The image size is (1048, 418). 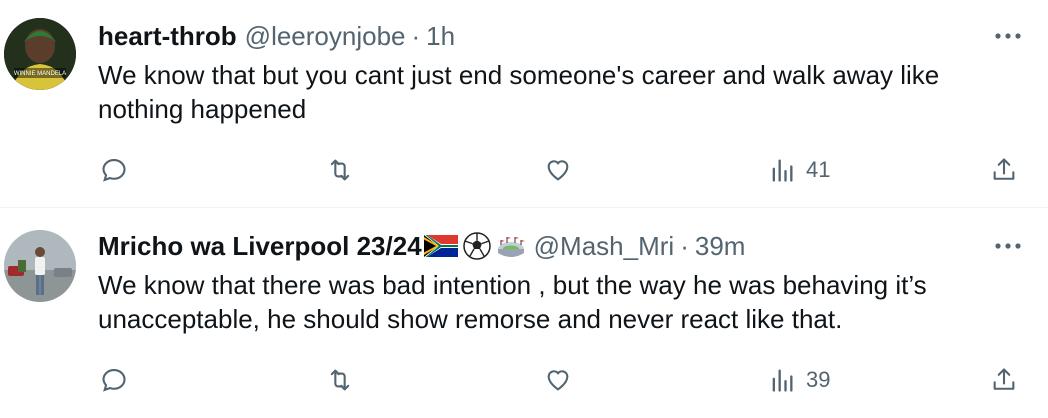 What do you see at coordinates (260, 246) in the screenshot?
I see `display-name: Mricho wa Liverpool 23/24` at bounding box center [260, 246].